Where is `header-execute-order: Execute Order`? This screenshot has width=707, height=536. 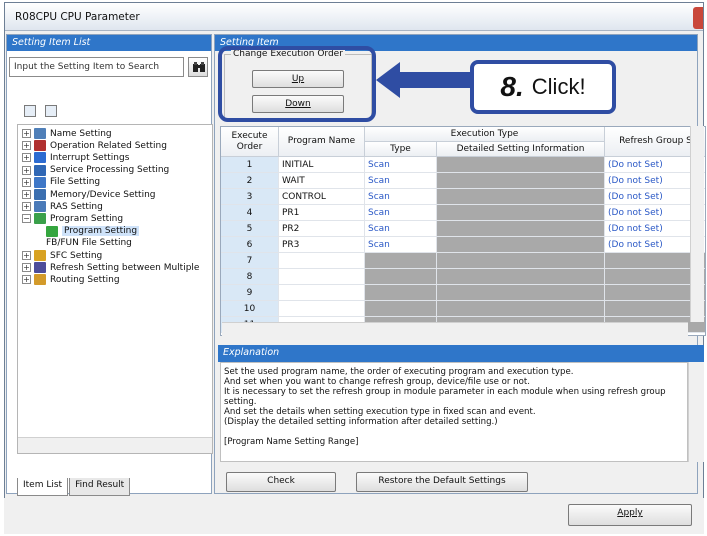 header-execute-order: Execute Order is located at coordinates (250, 142).